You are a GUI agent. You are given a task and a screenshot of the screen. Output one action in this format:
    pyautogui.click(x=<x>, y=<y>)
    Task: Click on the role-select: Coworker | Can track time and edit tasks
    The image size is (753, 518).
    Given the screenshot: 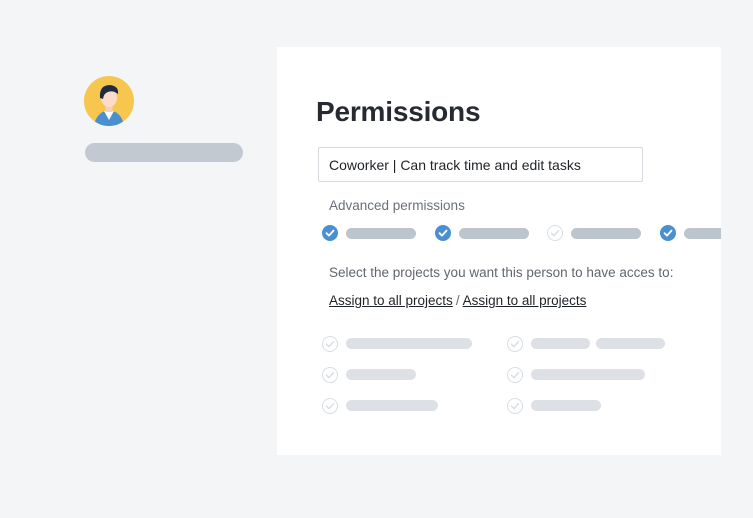 What is the action you would take?
    pyautogui.click(x=480, y=164)
    